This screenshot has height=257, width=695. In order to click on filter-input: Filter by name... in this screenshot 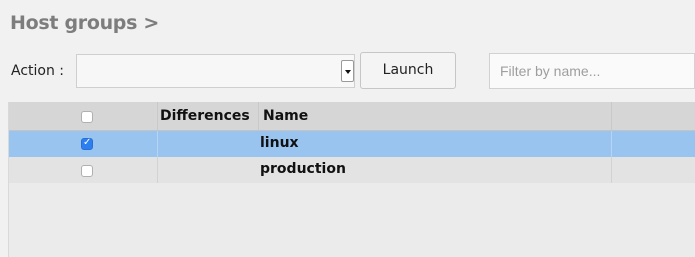, I will do `click(592, 71)`.